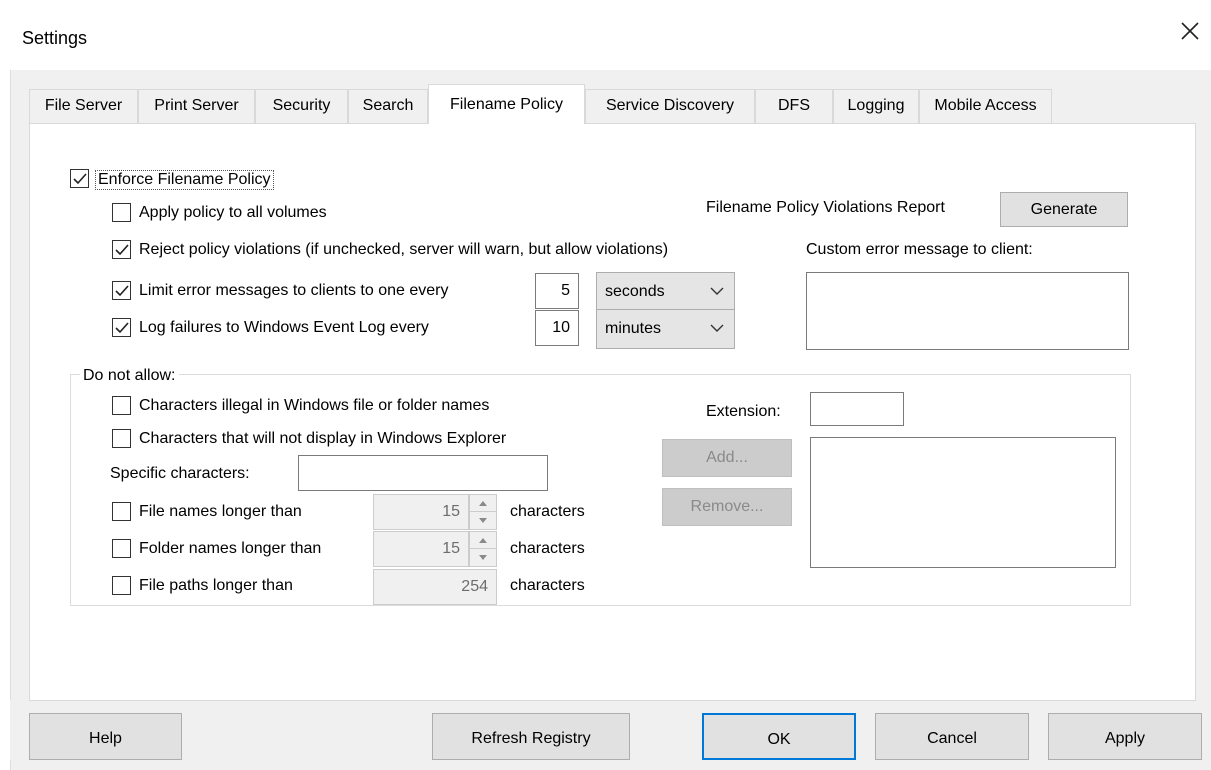 Image resolution: width=1211 pixels, height=770 pixels. I want to click on help-button: Help, so click(105, 736).